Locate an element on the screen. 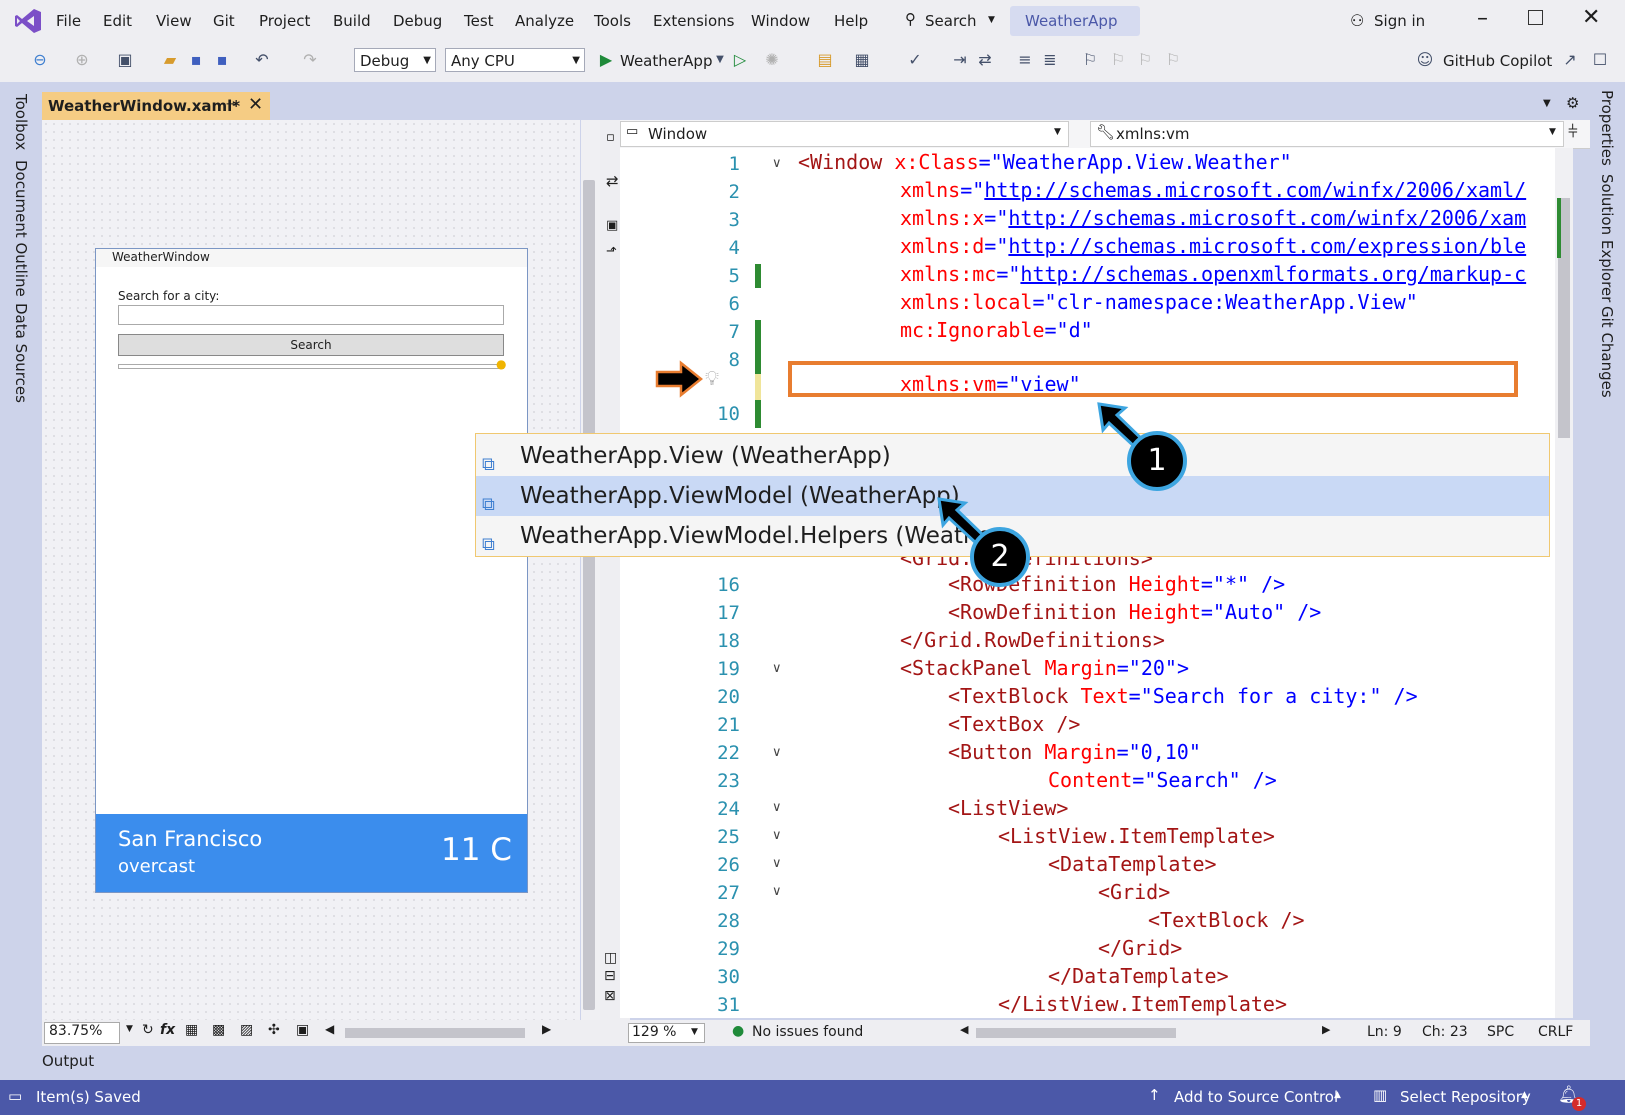 The width and height of the screenshot is (1625, 1115). lightbulb-icon: 💡︎ is located at coordinates (712, 378).